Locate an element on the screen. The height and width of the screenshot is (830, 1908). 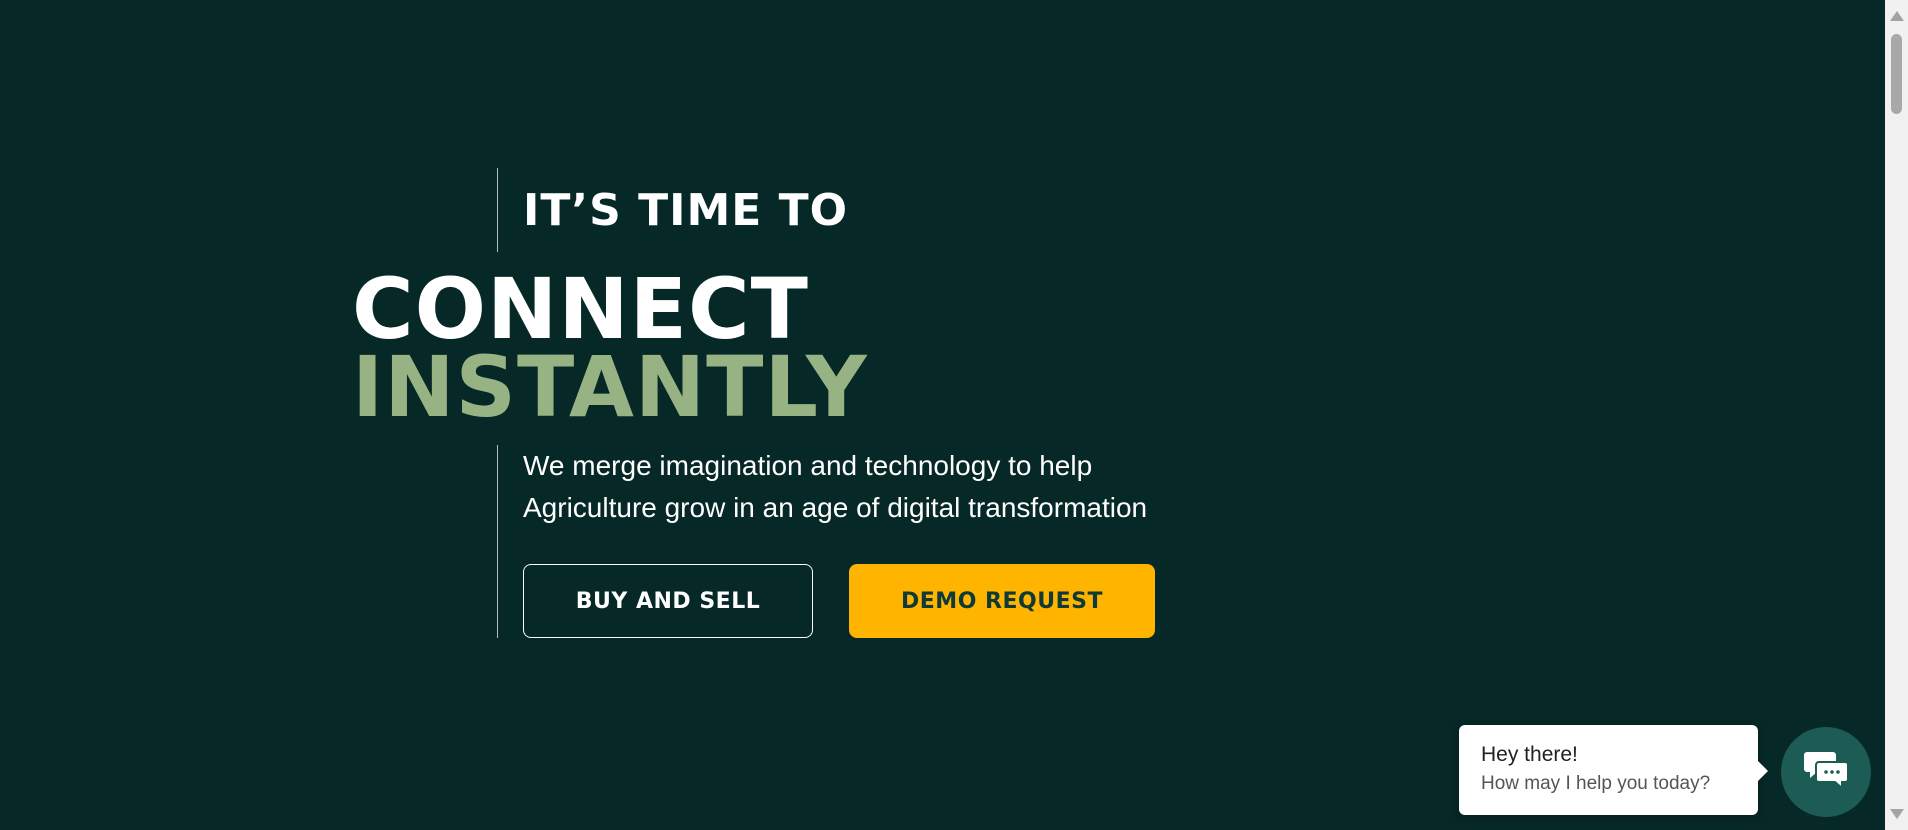
vertical-scrollbar is located at coordinates (1896, 415).